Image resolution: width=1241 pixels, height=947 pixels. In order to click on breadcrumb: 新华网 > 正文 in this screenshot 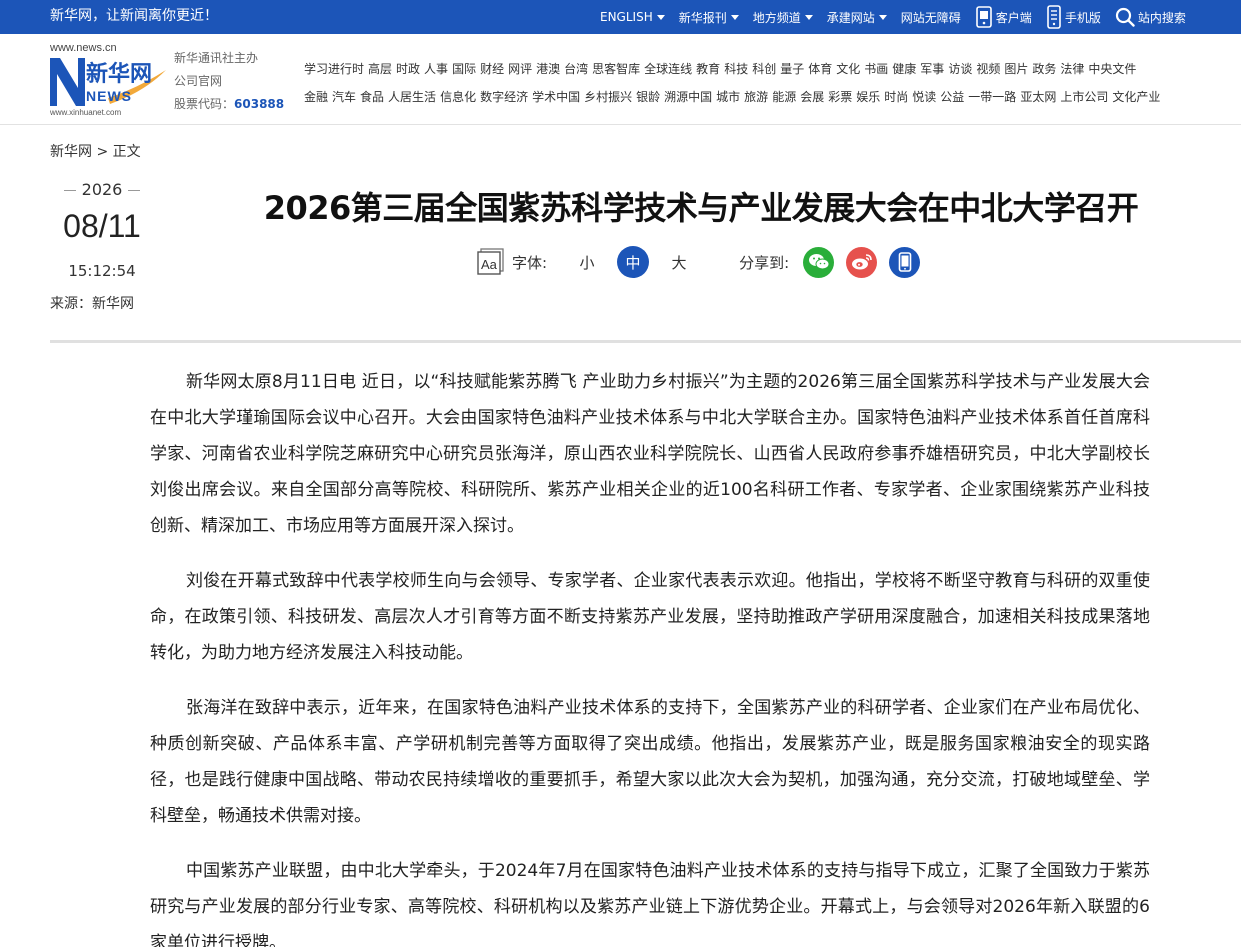, I will do `click(95, 151)`.